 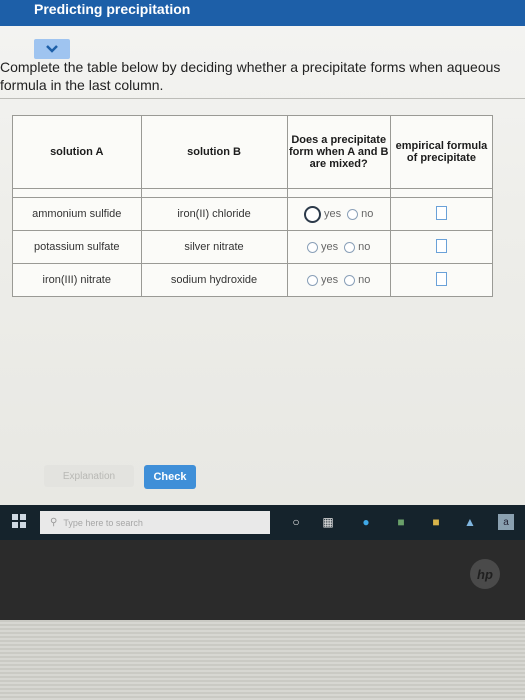 What do you see at coordinates (77, 247) in the screenshot?
I see `solution-a-cell: potassium sulfate` at bounding box center [77, 247].